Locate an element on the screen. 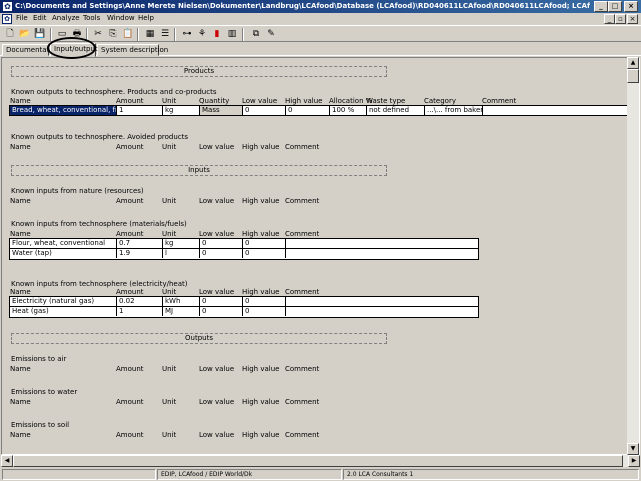 The image size is (641, 481). compare-icon: ⧉ is located at coordinates (256, 34).